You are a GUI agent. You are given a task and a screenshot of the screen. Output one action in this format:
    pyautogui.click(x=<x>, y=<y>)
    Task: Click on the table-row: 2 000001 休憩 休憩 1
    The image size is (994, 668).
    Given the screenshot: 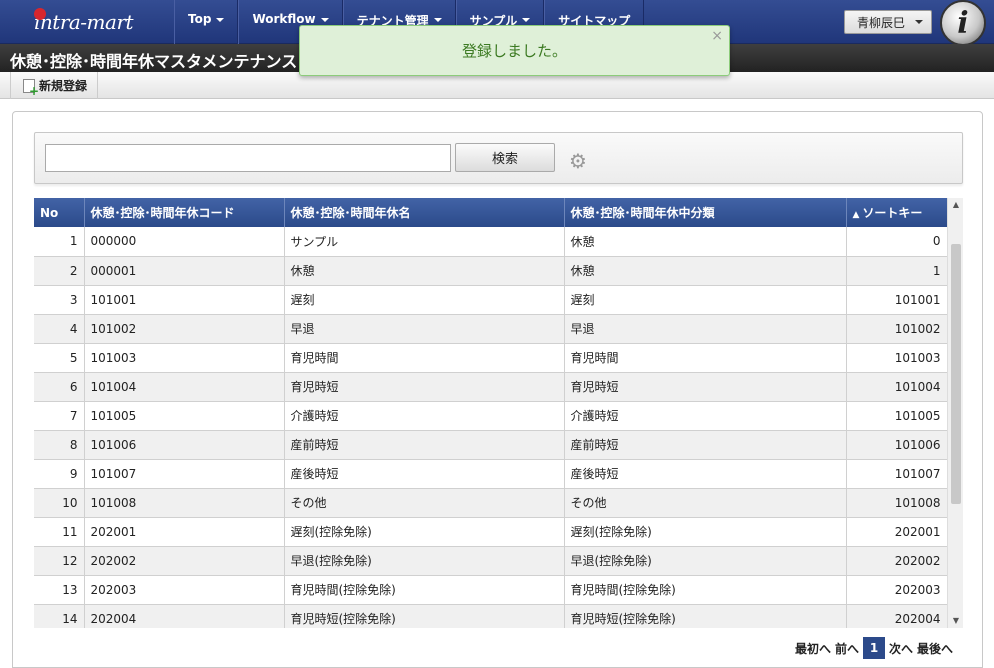 What is the action you would take?
    pyautogui.click(x=491, y=271)
    